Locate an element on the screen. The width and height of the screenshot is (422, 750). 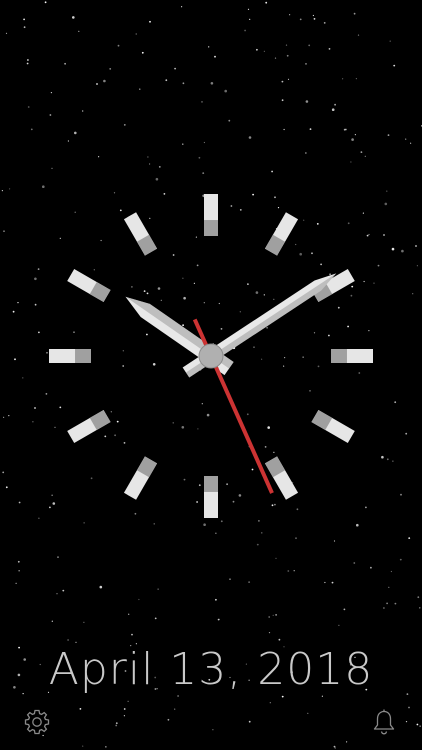
alarm-button is located at coordinates (384, 722).